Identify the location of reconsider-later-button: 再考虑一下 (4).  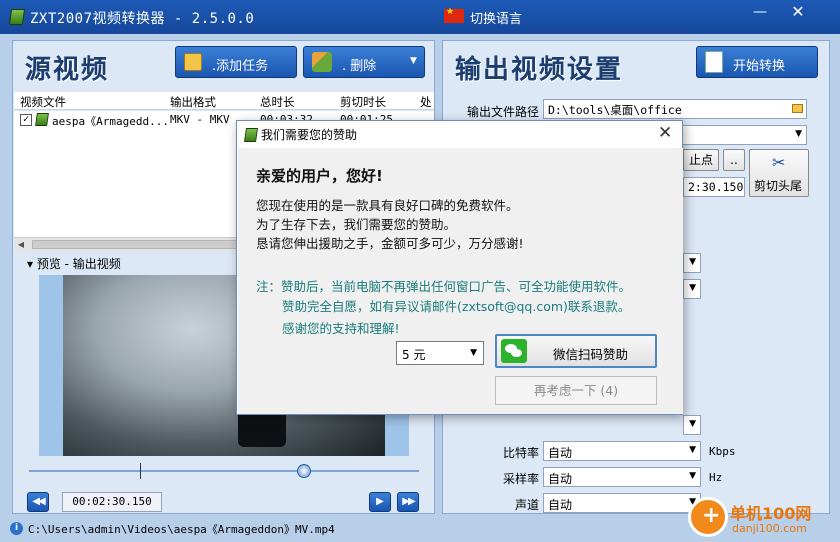
(576, 390).